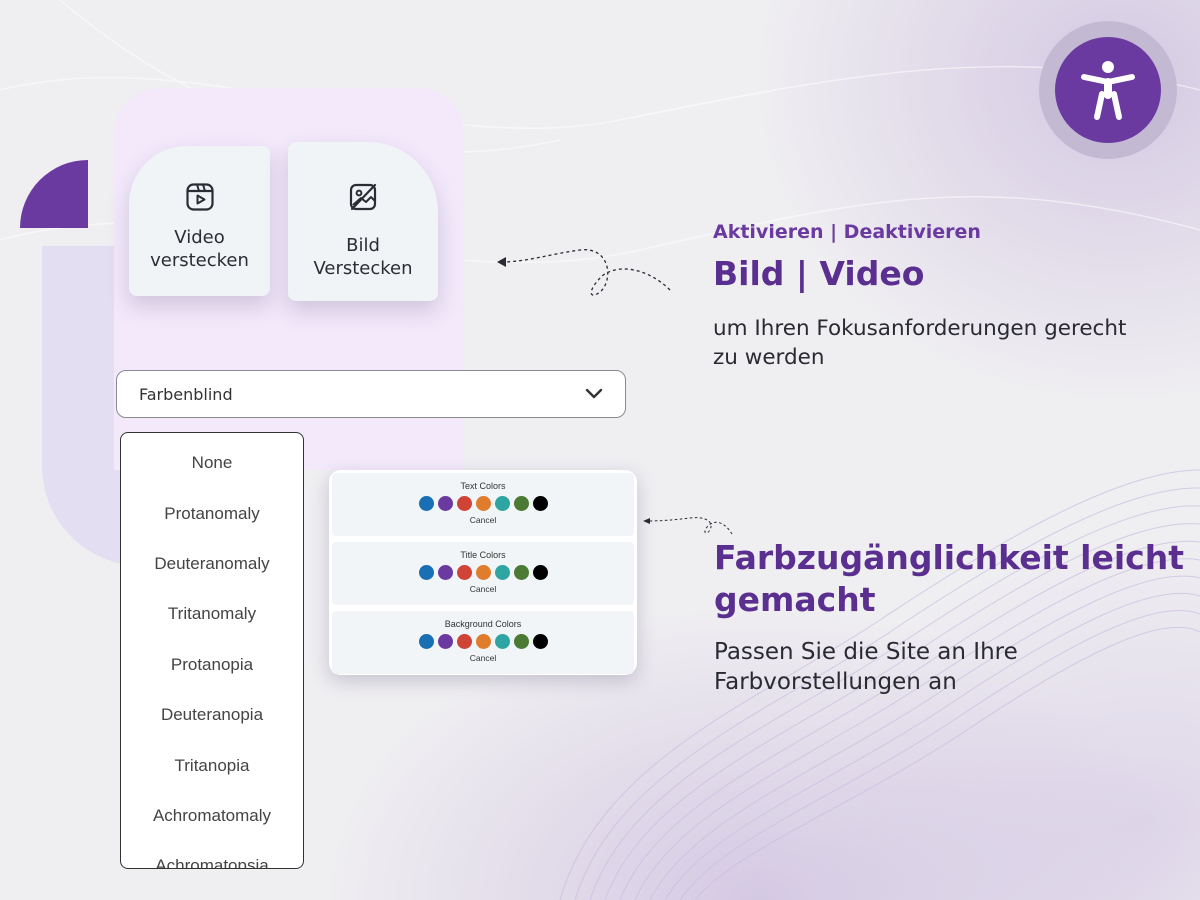  What do you see at coordinates (199, 221) in the screenshot?
I see `hide-video-button: Video verstecken` at bounding box center [199, 221].